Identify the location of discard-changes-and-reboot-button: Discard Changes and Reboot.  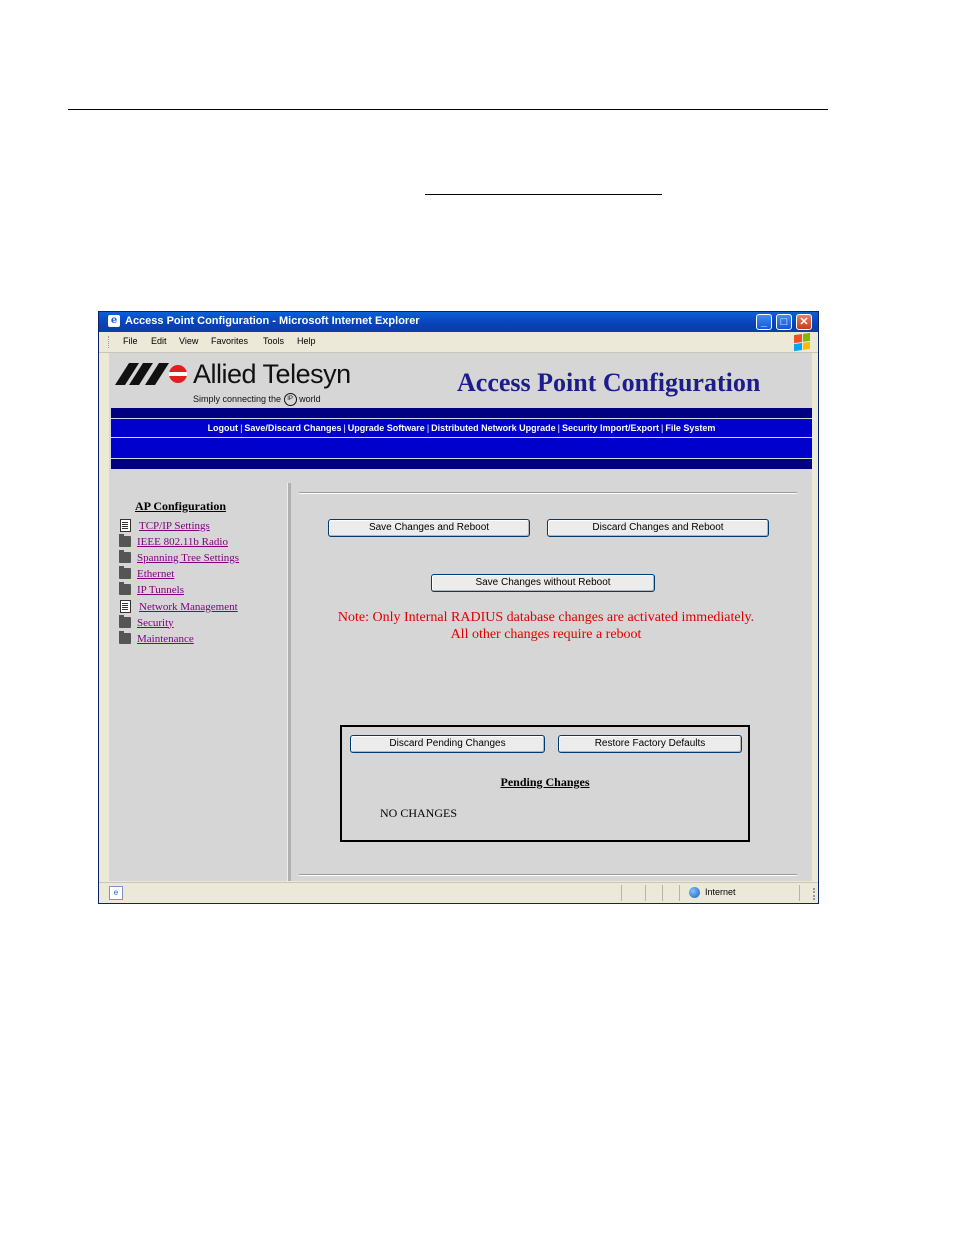
(658, 528).